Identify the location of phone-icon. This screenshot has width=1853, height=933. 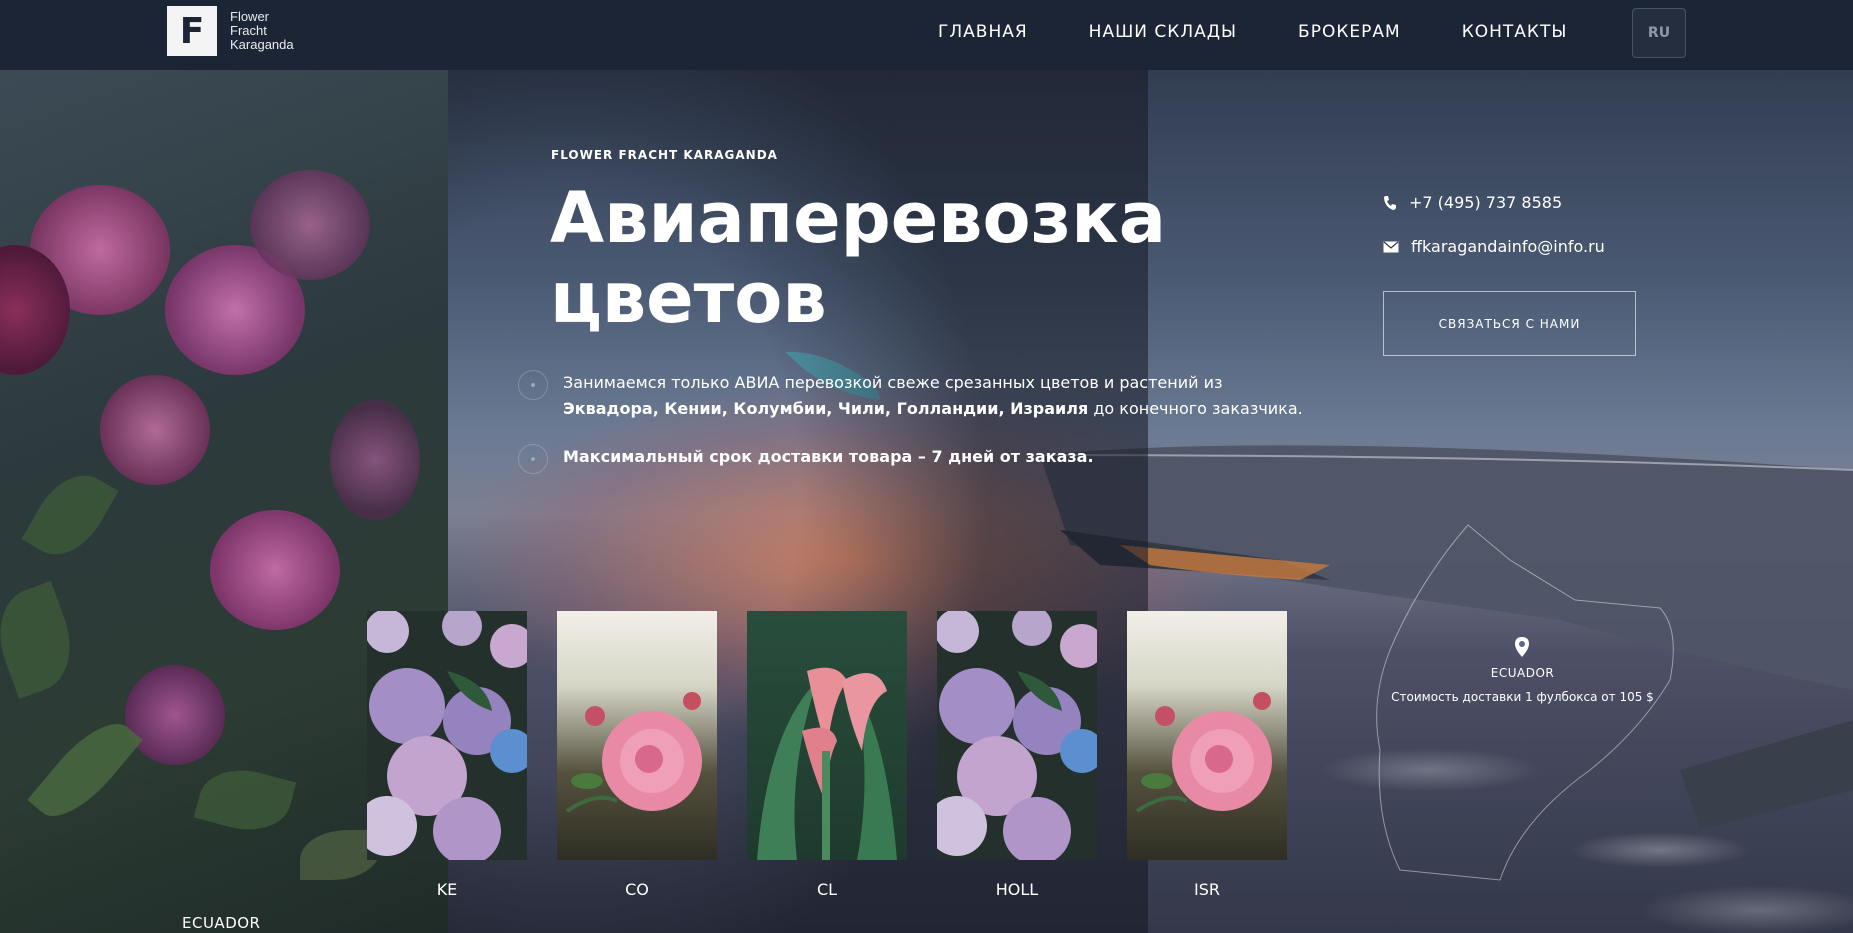
(1390, 202).